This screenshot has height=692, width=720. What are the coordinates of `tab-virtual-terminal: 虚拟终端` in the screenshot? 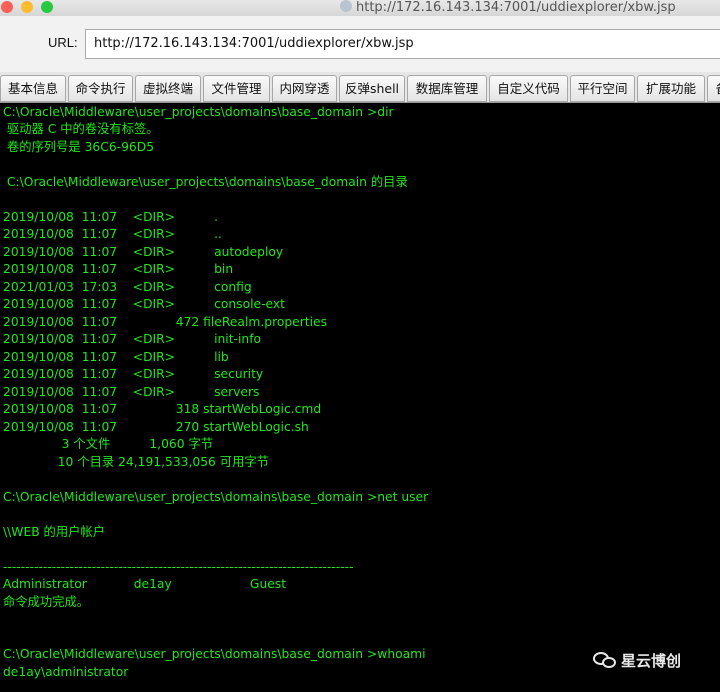 It's located at (168, 88).